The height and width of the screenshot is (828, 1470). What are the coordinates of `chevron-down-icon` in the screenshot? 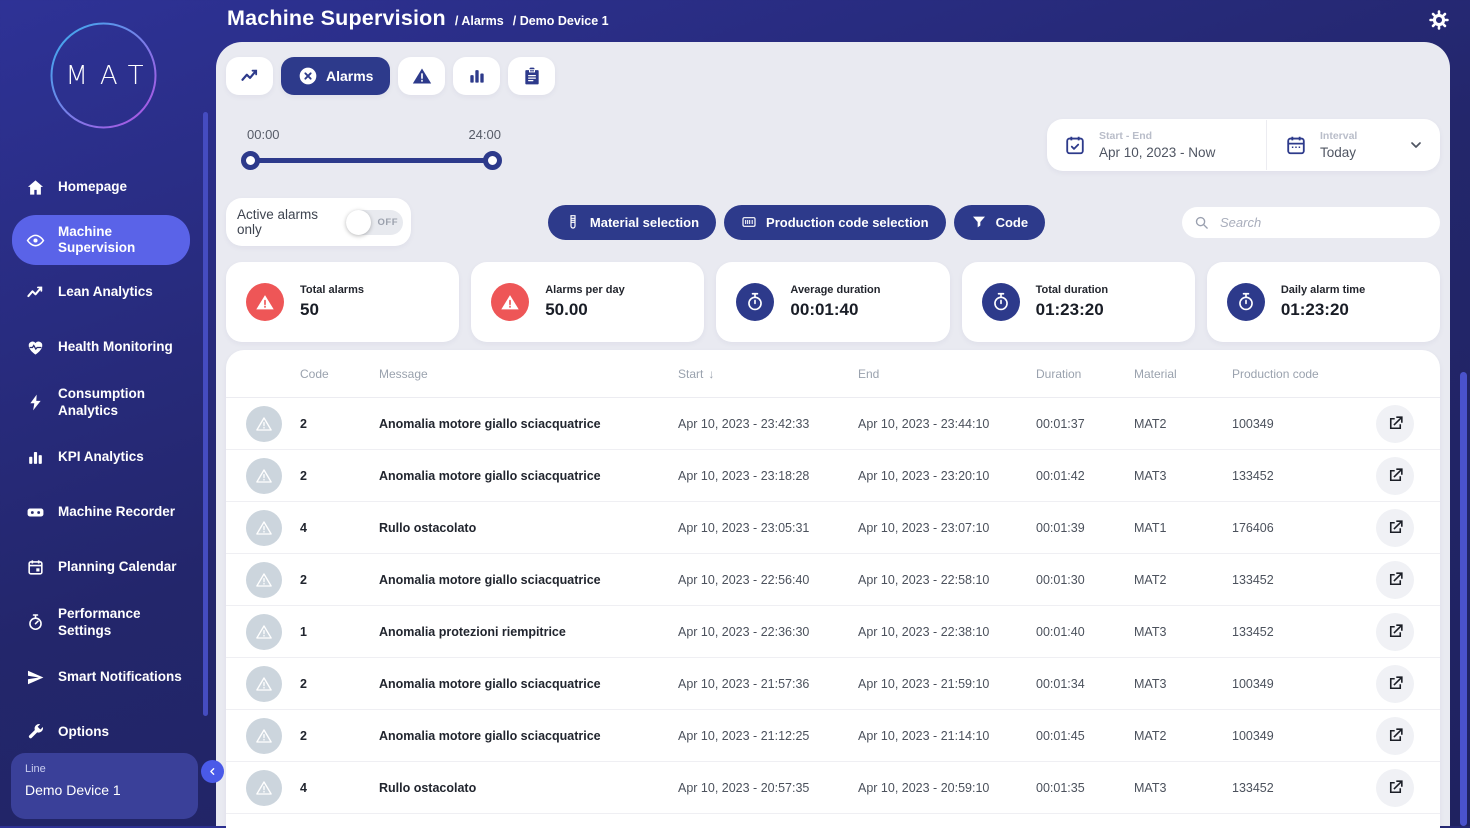 It's located at (1416, 145).